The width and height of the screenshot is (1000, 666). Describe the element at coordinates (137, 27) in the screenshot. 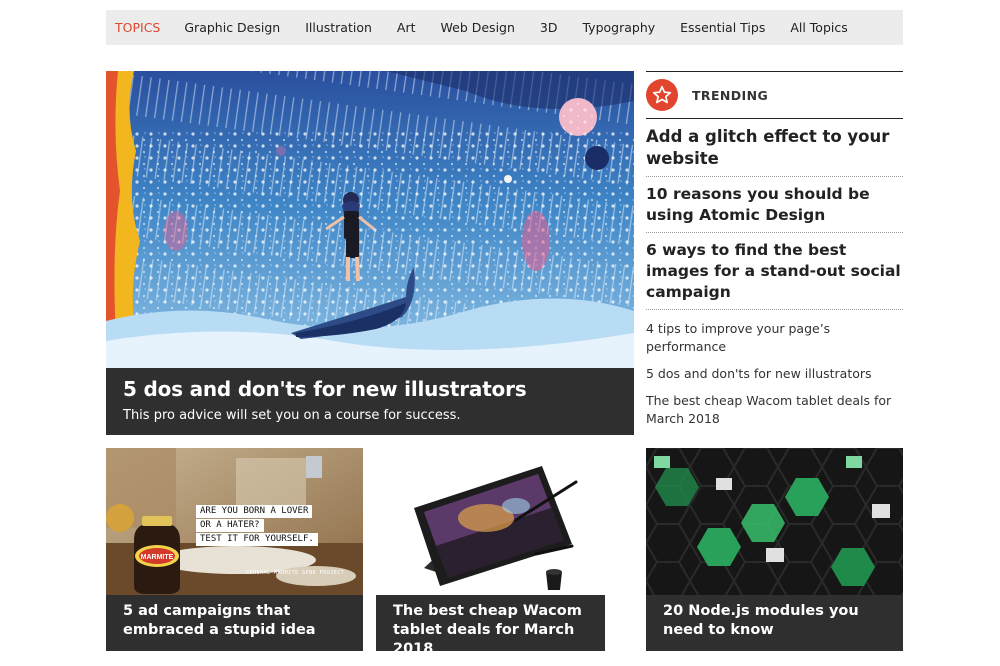

I see `nav-topics: TOPICS` at that location.